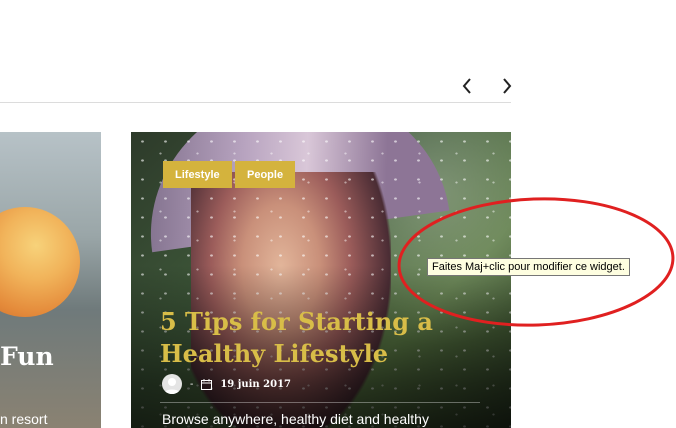 The height and width of the screenshot is (428, 676). I want to click on carousel-prev-button, so click(467, 86).